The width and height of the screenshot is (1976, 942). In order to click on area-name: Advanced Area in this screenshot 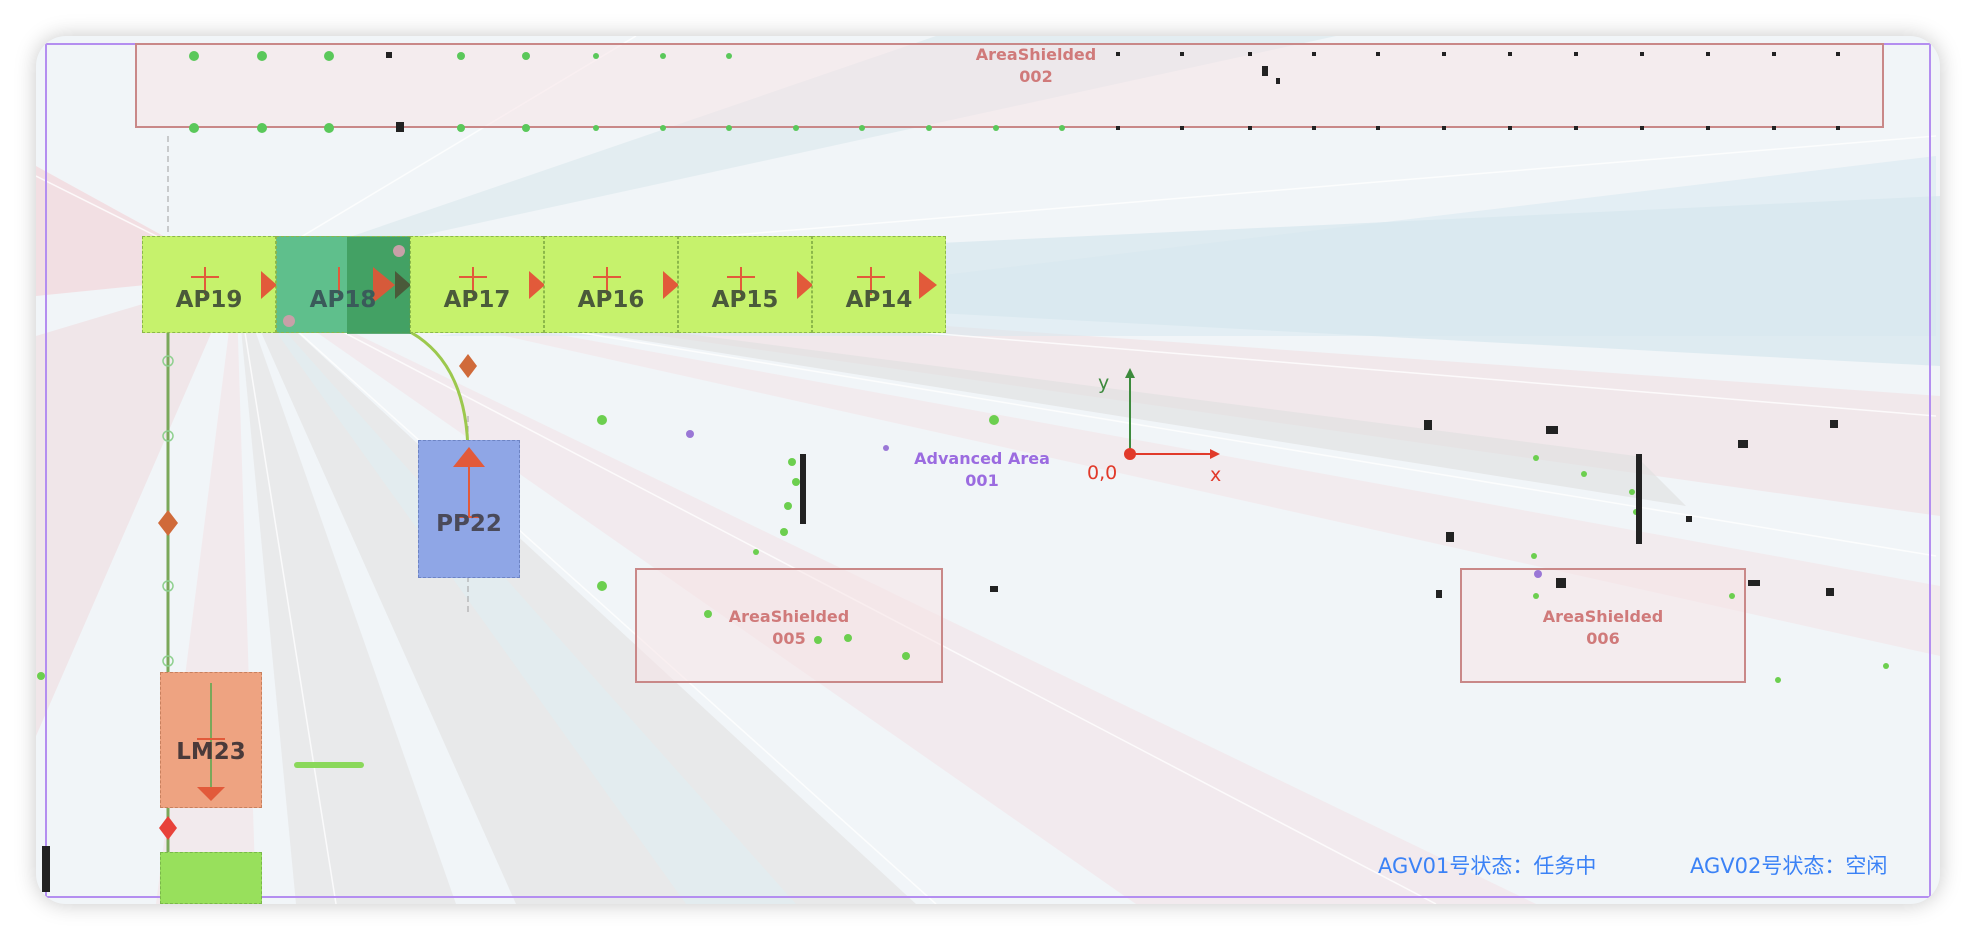, I will do `click(982, 458)`.